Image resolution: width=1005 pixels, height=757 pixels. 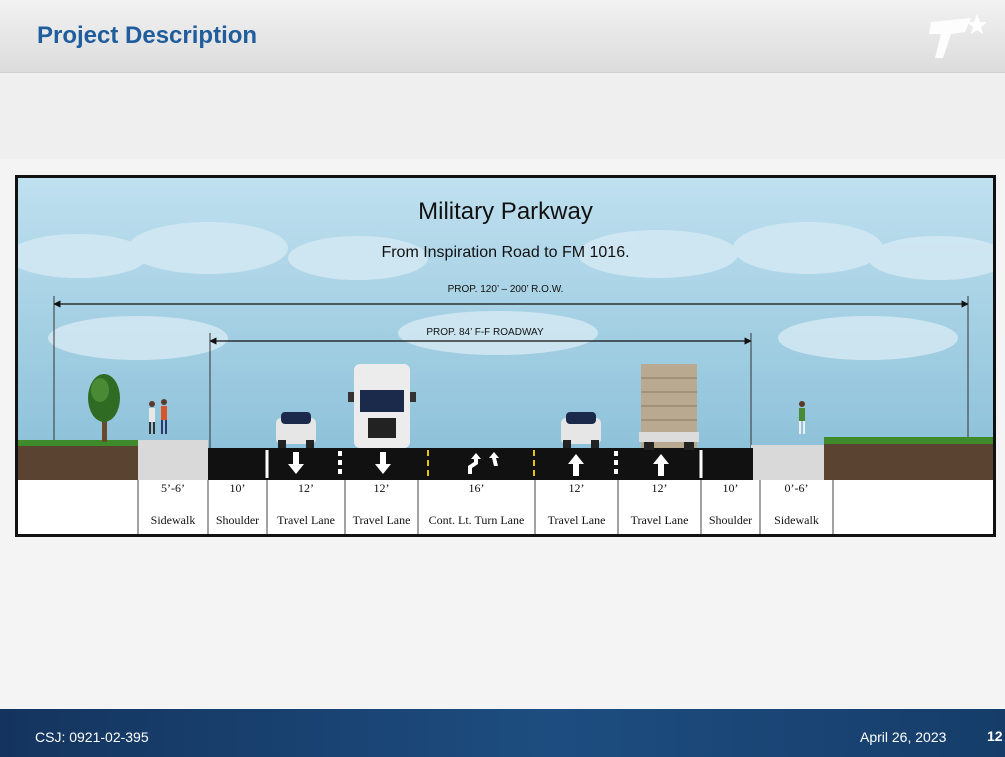 I want to click on soil-right, so click(x=908, y=462).